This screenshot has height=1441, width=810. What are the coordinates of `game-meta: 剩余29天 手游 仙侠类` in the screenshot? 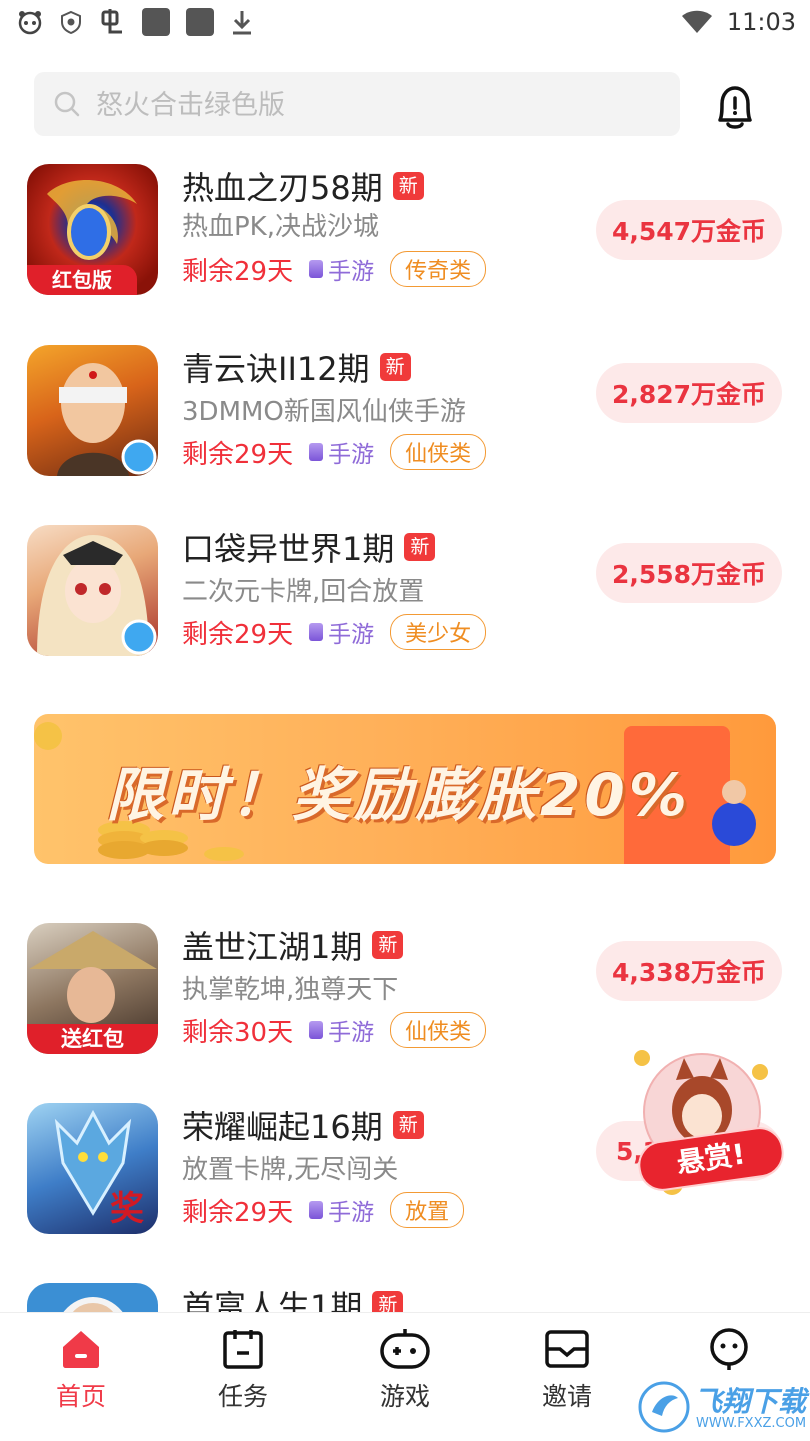 It's located at (334, 452).